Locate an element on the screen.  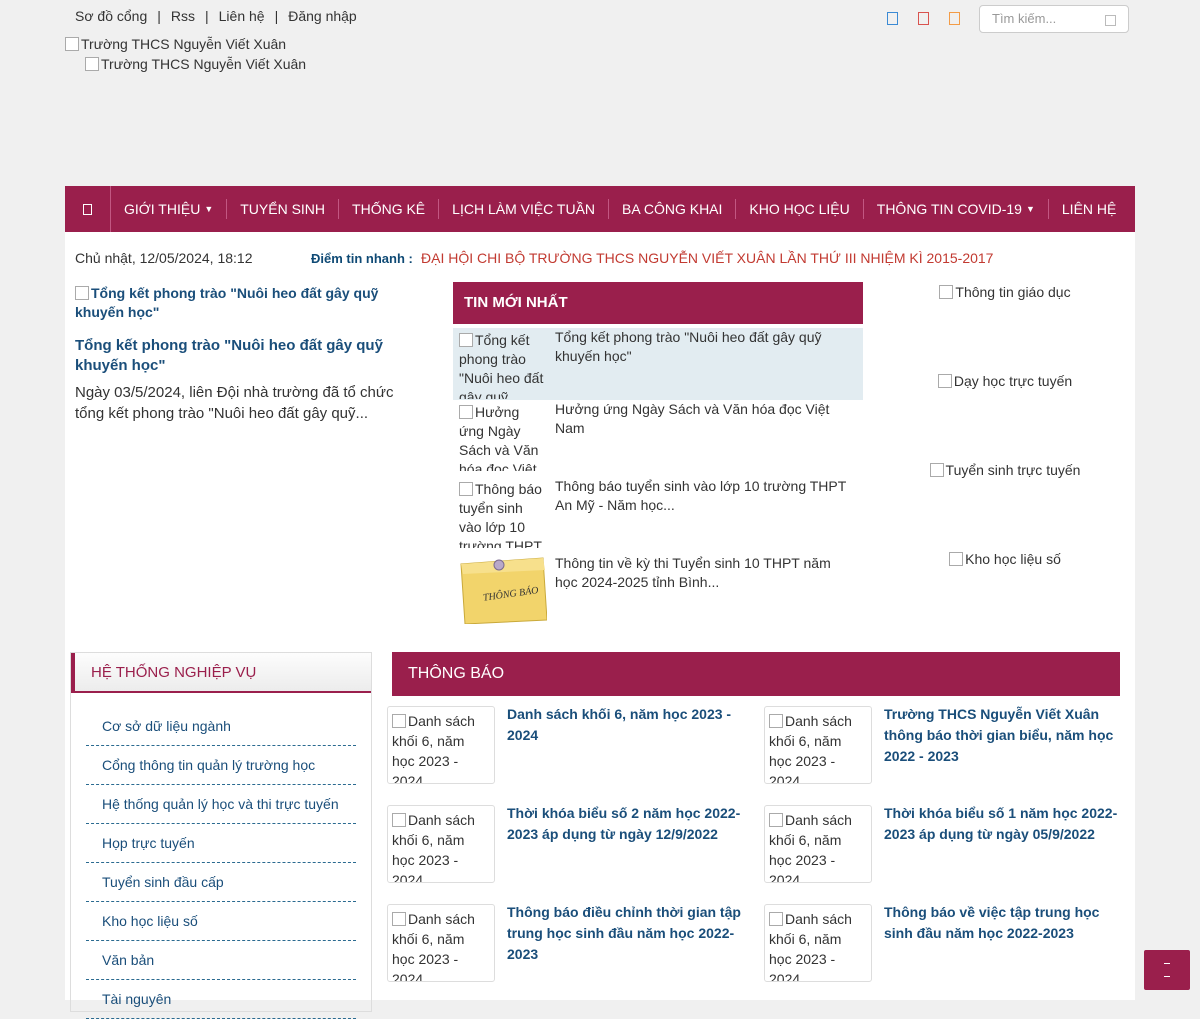
current-date: Chủ nhật, 12/05/2024, 18:12 is located at coordinates (164, 258).